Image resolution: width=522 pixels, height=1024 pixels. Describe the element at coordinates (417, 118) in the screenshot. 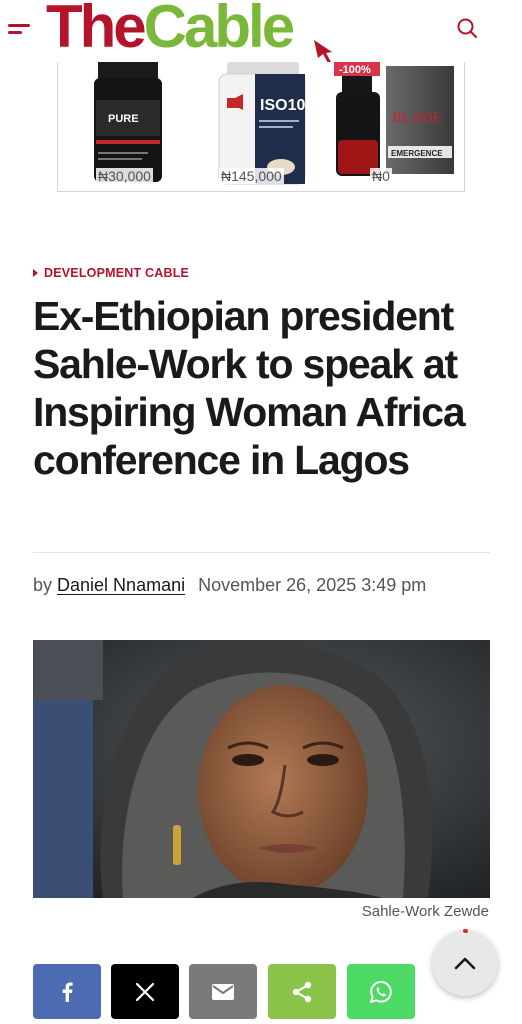

I see `svg-text: BLADE` at that location.